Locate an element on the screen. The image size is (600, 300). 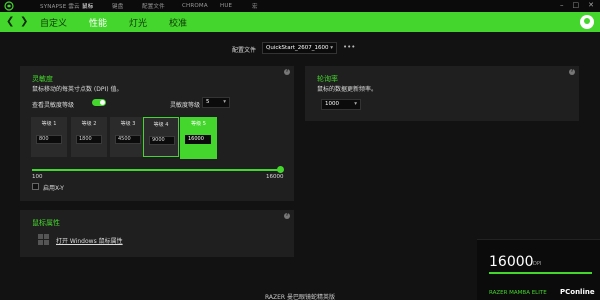
maximize-button: □ is located at coordinates (576, 5).